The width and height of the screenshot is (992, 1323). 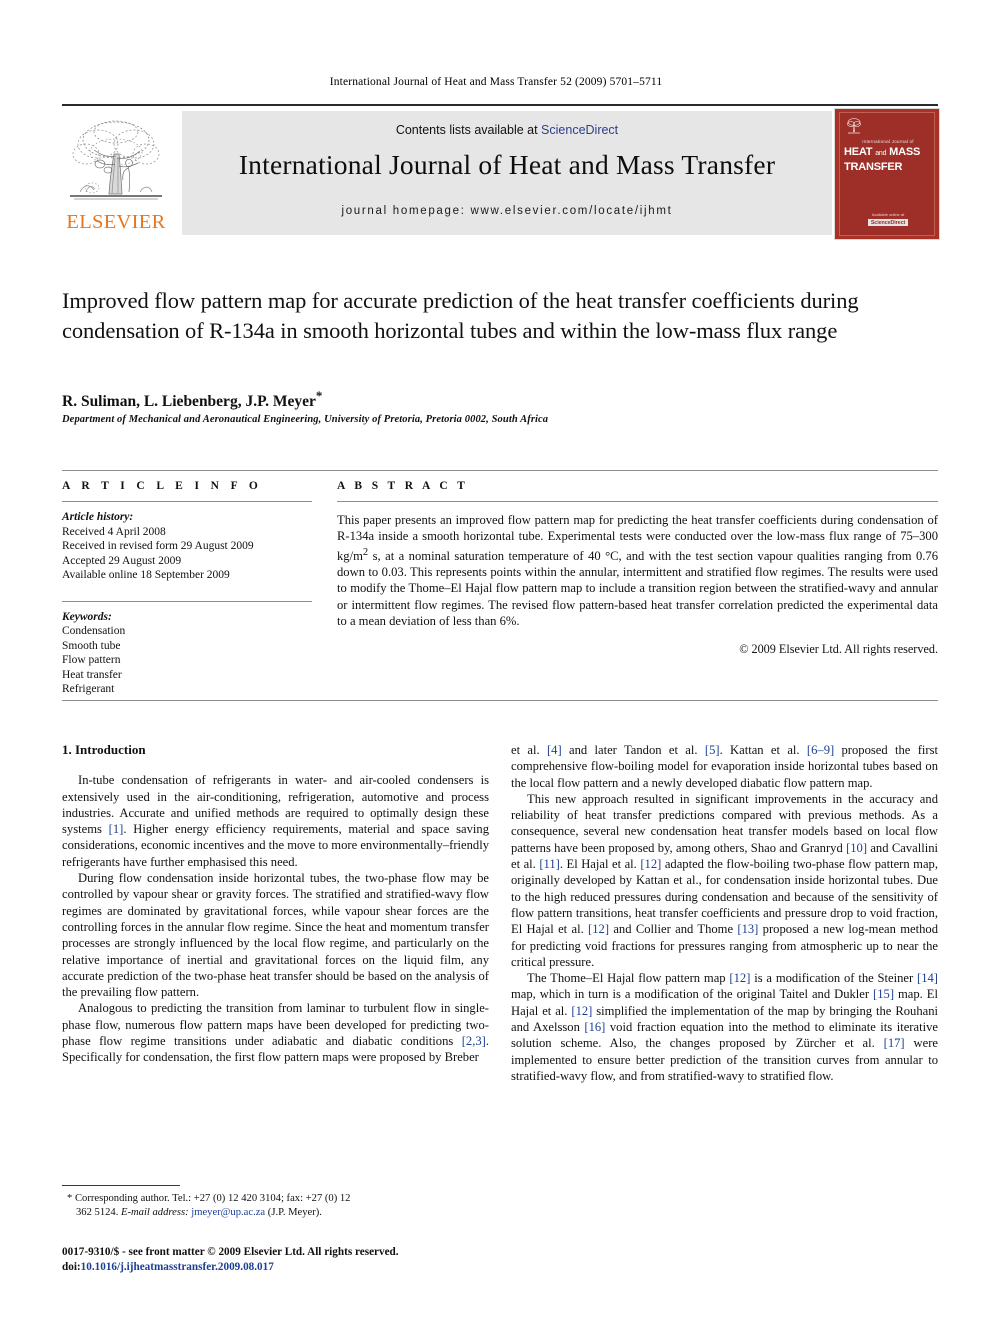 I want to click on citation-ref: [10], so click(x=856, y=848).